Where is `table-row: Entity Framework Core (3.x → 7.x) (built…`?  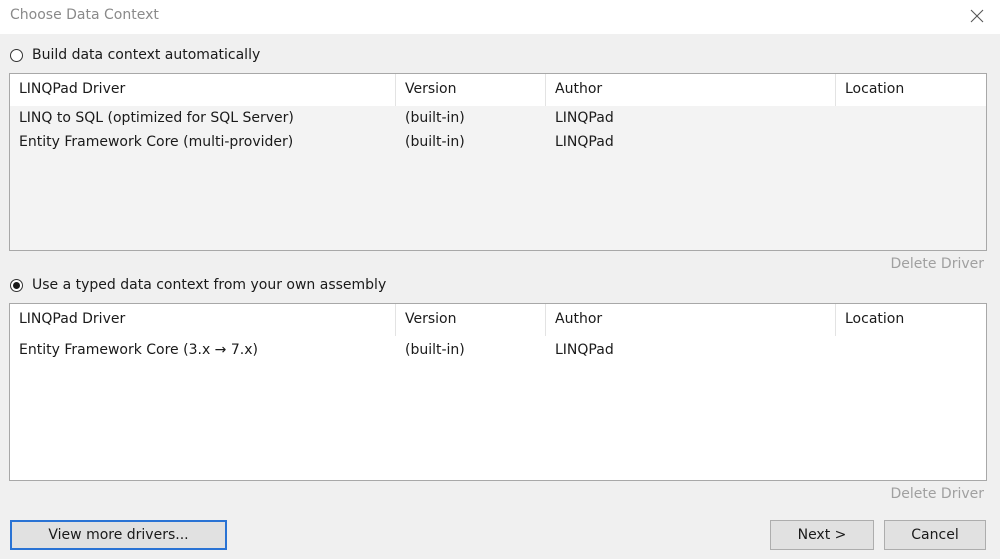 table-row: Entity Framework Core (3.x → 7.x) (built… is located at coordinates (498, 350).